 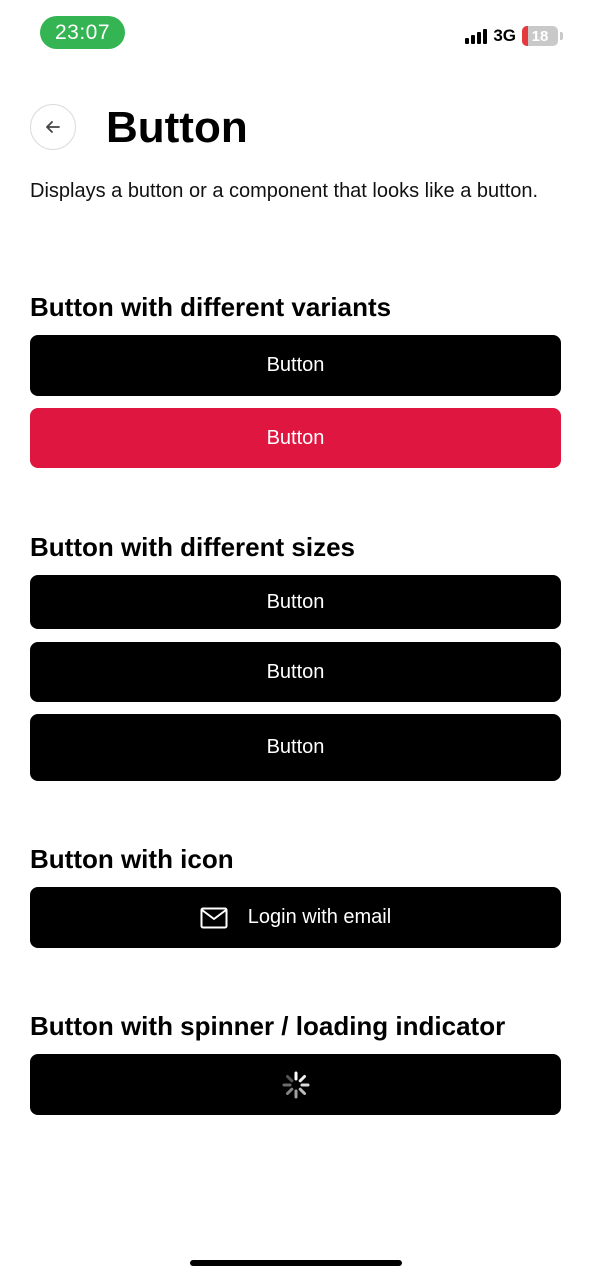 What do you see at coordinates (295, 747) in the screenshot?
I see `large-size-button: Button` at bounding box center [295, 747].